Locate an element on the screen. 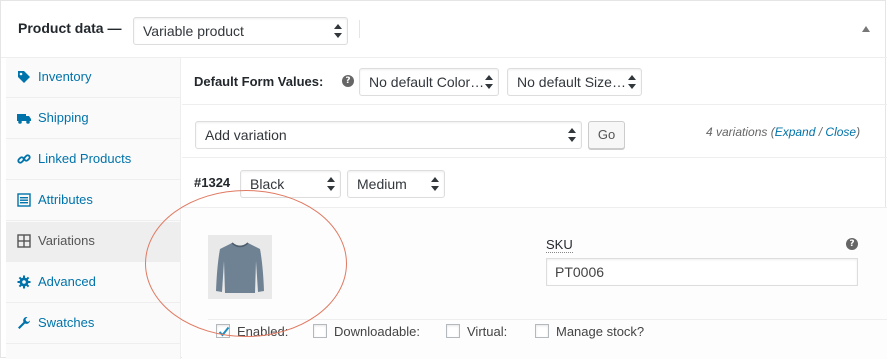  tab-variations-label: Variations is located at coordinates (66, 240).